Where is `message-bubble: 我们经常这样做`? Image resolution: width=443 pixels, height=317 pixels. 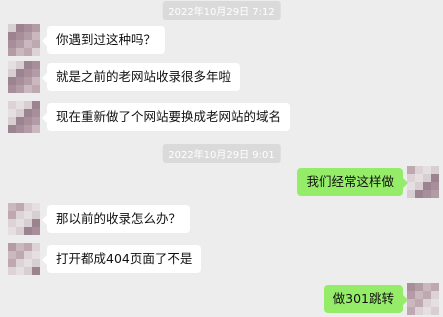
message-bubble: 我们经常这样做 is located at coordinates (352, 182).